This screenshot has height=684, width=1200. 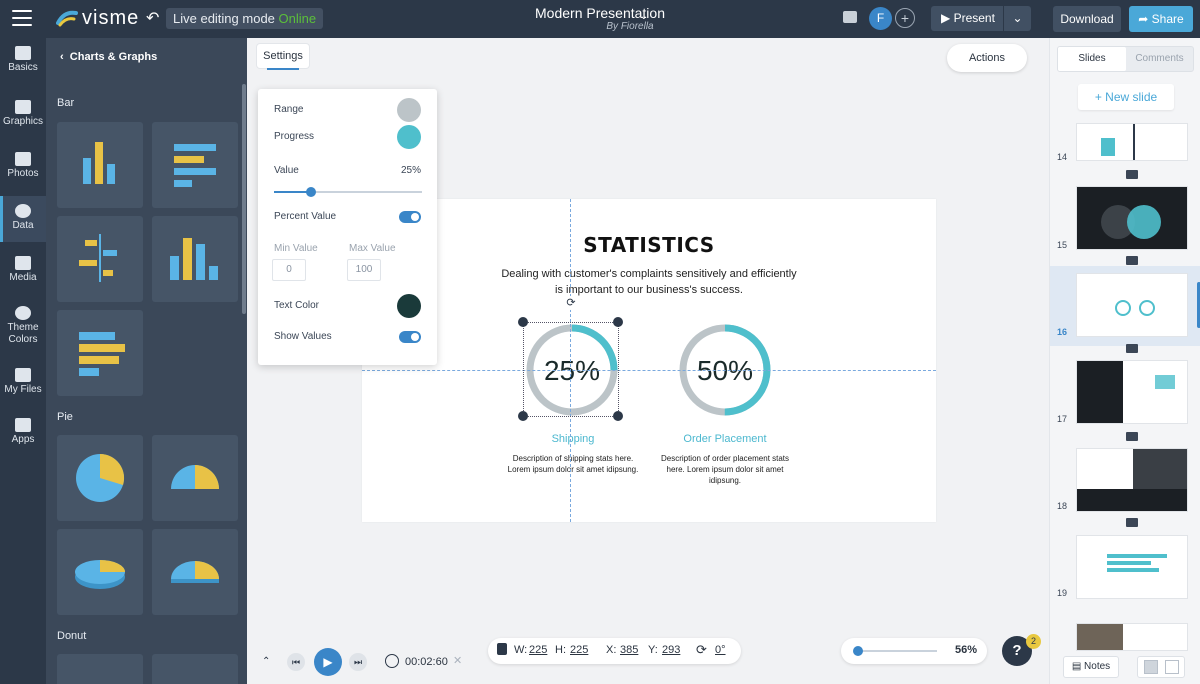 I want to click on x-input: 385, so click(x=629, y=650).